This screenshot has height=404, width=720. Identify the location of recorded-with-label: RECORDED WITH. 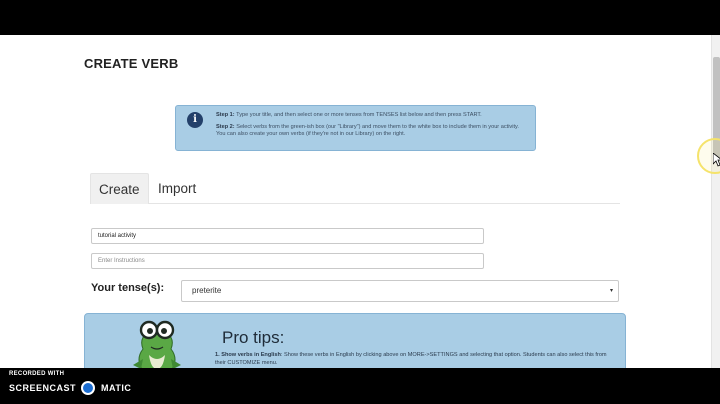
(37, 374).